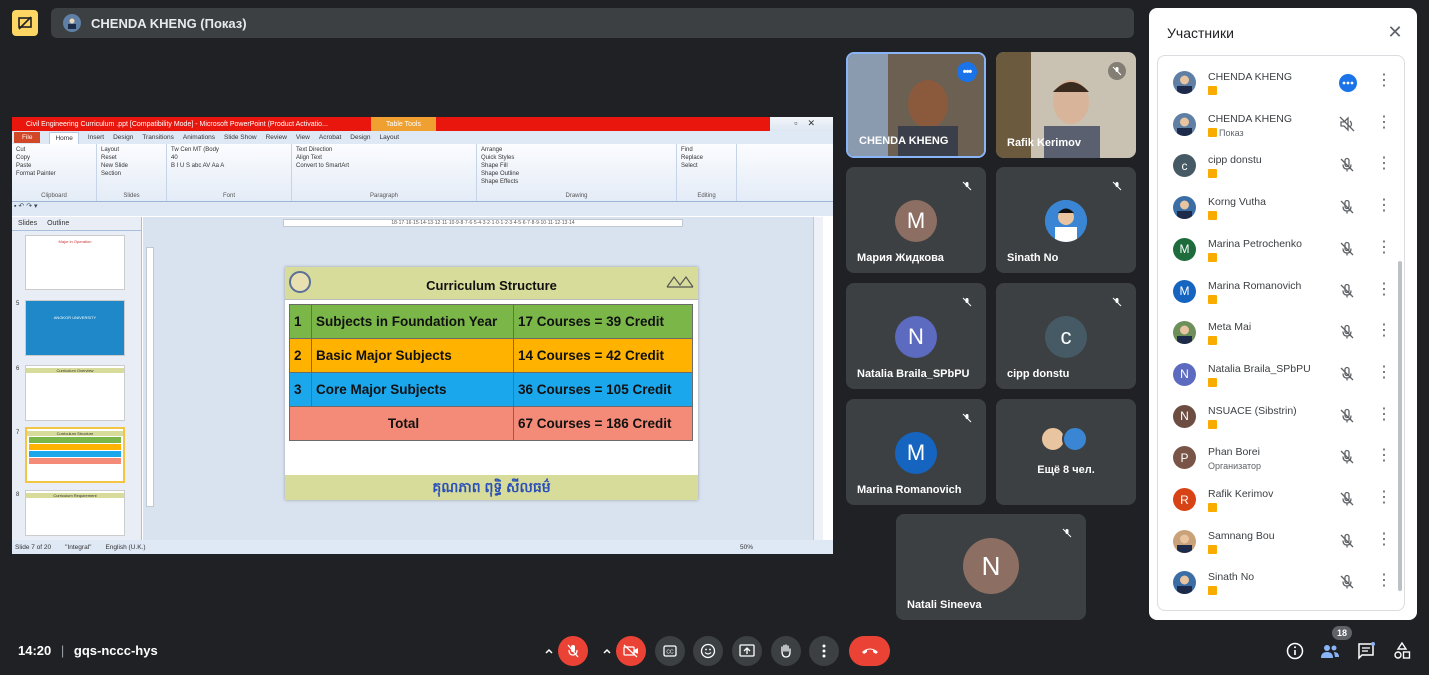 This screenshot has width=1429, height=675. I want to click on raise-hand-button, so click(786, 651).